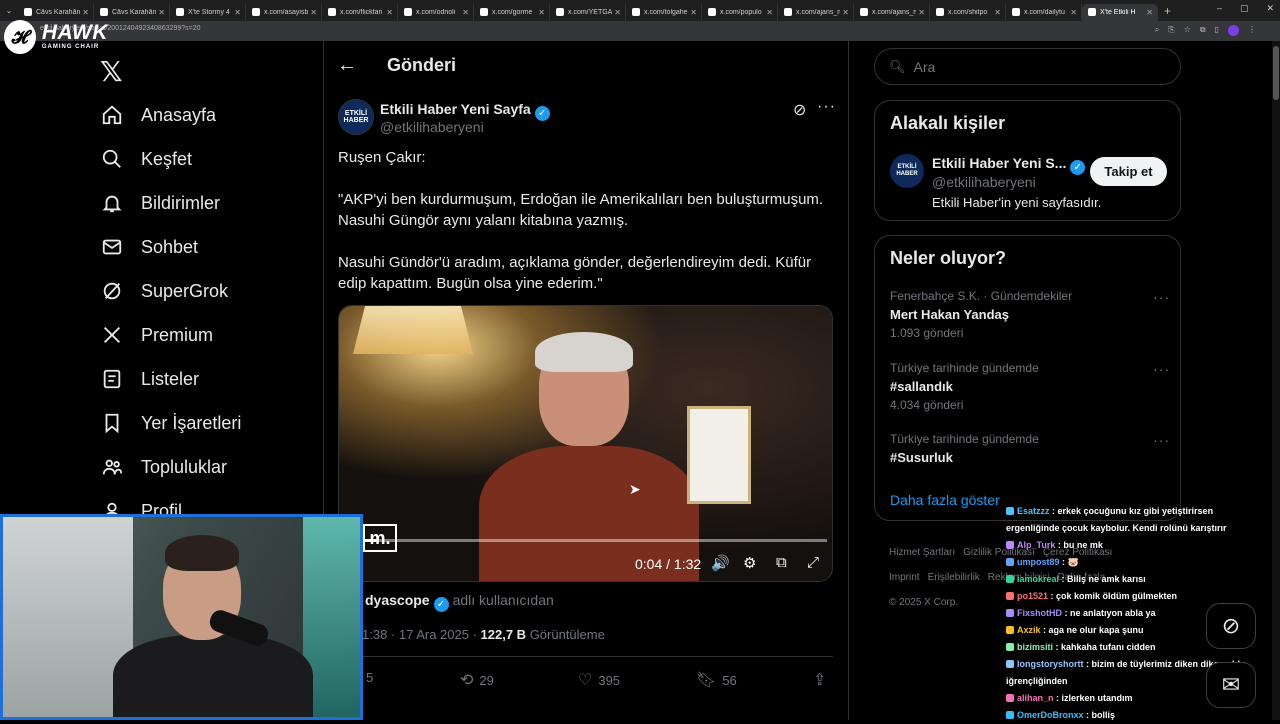 The image size is (1280, 724). I want to click on video-progress-bar, so click(593, 540).